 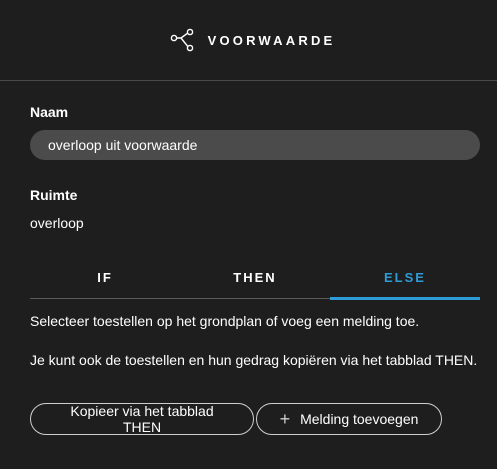 I want to click on tab-if: IF, so click(x=105, y=277).